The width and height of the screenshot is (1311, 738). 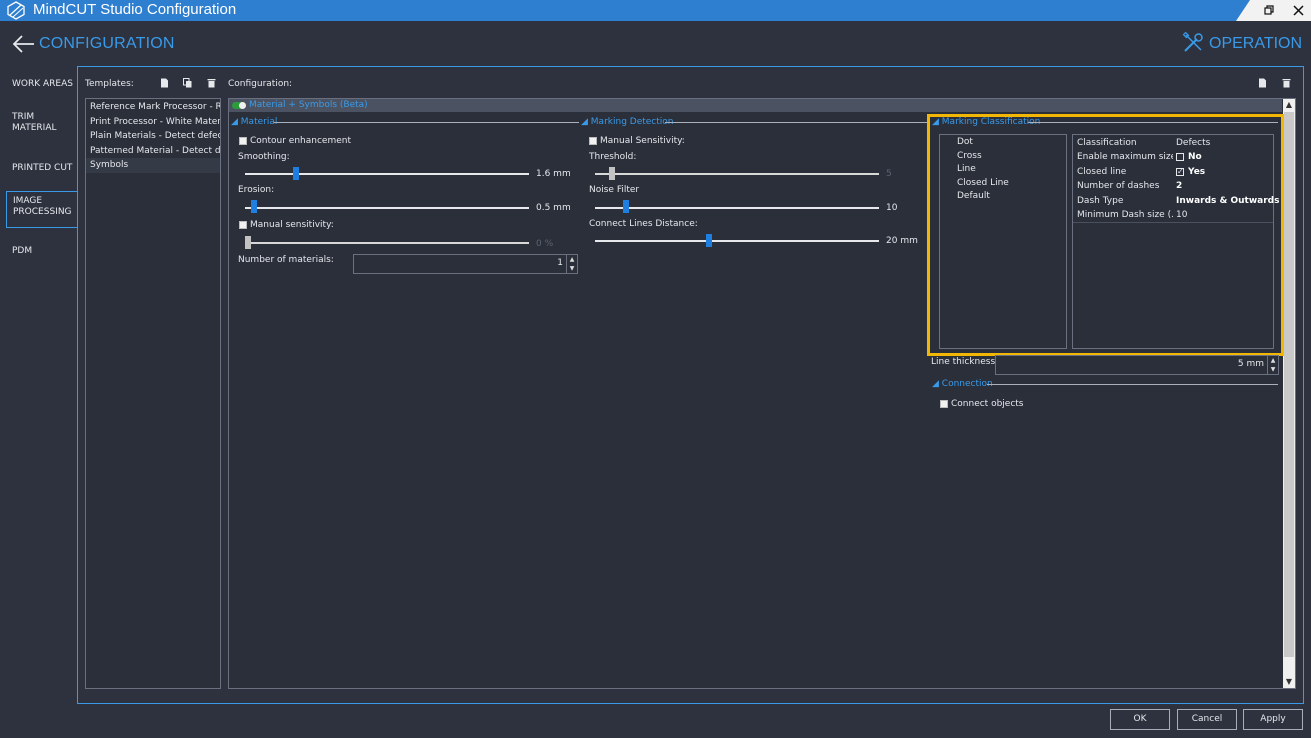 What do you see at coordinates (613, 157) in the screenshot?
I see `threshold-label: Threshold:` at bounding box center [613, 157].